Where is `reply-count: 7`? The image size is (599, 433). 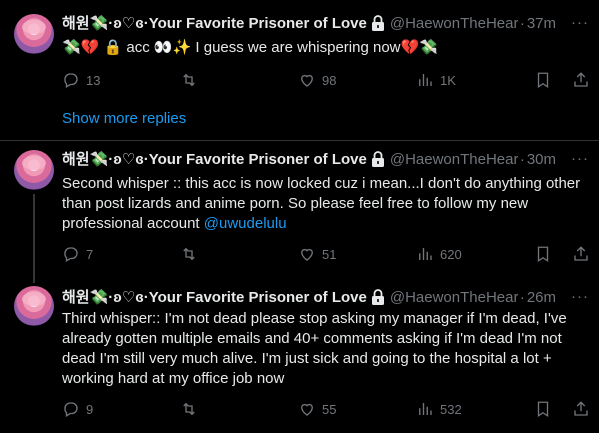
reply-count: 7 is located at coordinates (90, 254).